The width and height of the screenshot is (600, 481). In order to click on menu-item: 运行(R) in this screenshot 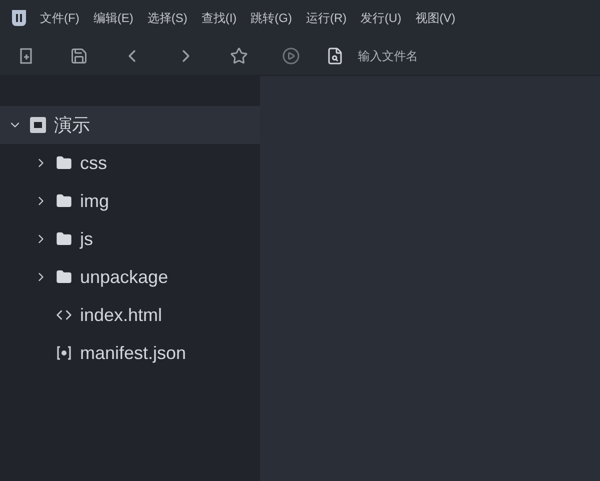, I will do `click(326, 18)`.